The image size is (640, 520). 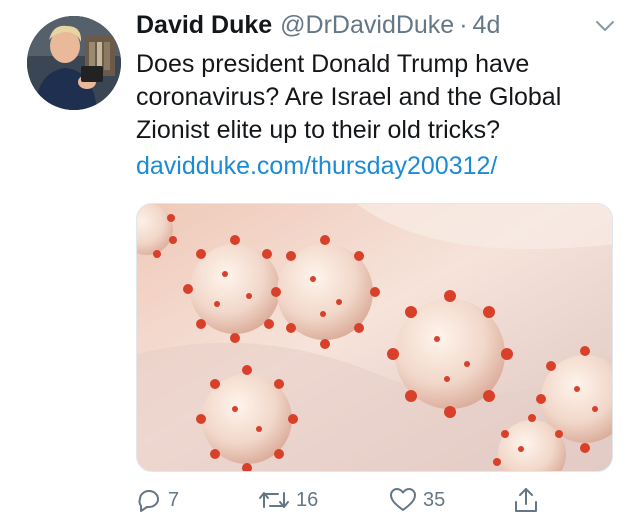 What do you see at coordinates (307, 499) in the screenshot?
I see `retweet-count: 16` at bounding box center [307, 499].